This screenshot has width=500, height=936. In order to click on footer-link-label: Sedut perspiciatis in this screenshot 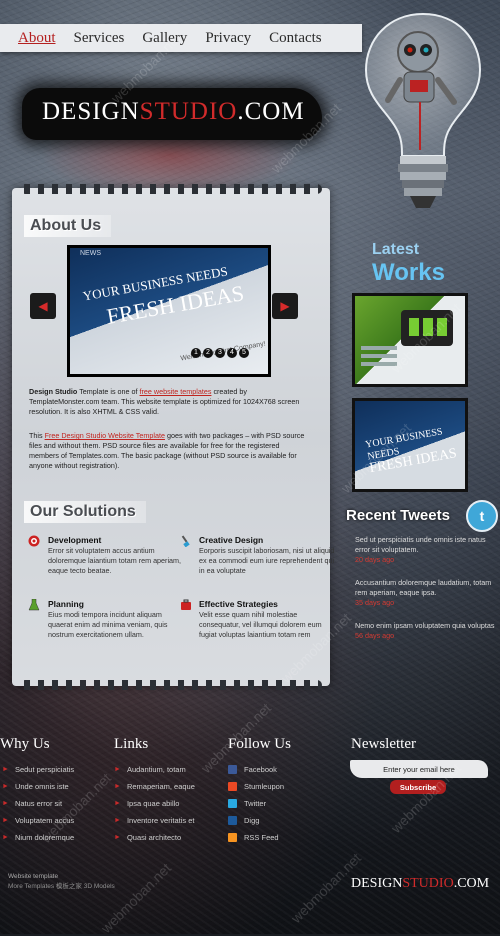, I will do `click(44, 769)`.